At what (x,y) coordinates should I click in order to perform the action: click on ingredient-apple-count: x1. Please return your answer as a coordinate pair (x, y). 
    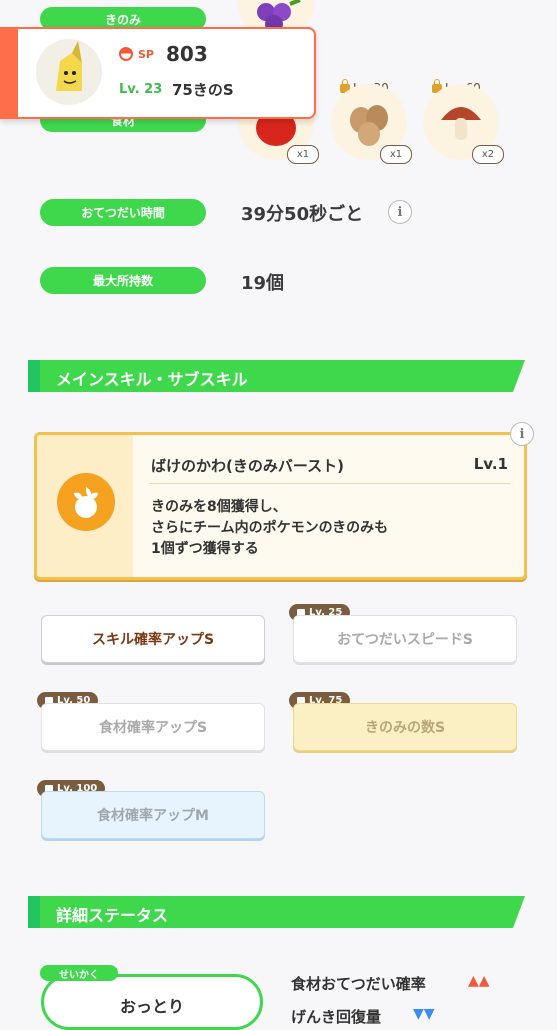
    Looking at the image, I should click on (303, 154).